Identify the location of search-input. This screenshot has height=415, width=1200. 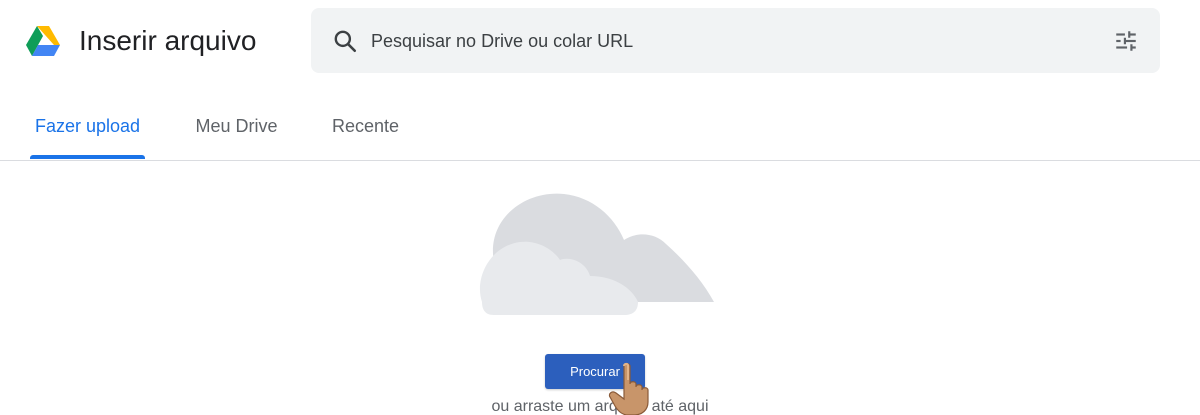
(720, 41).